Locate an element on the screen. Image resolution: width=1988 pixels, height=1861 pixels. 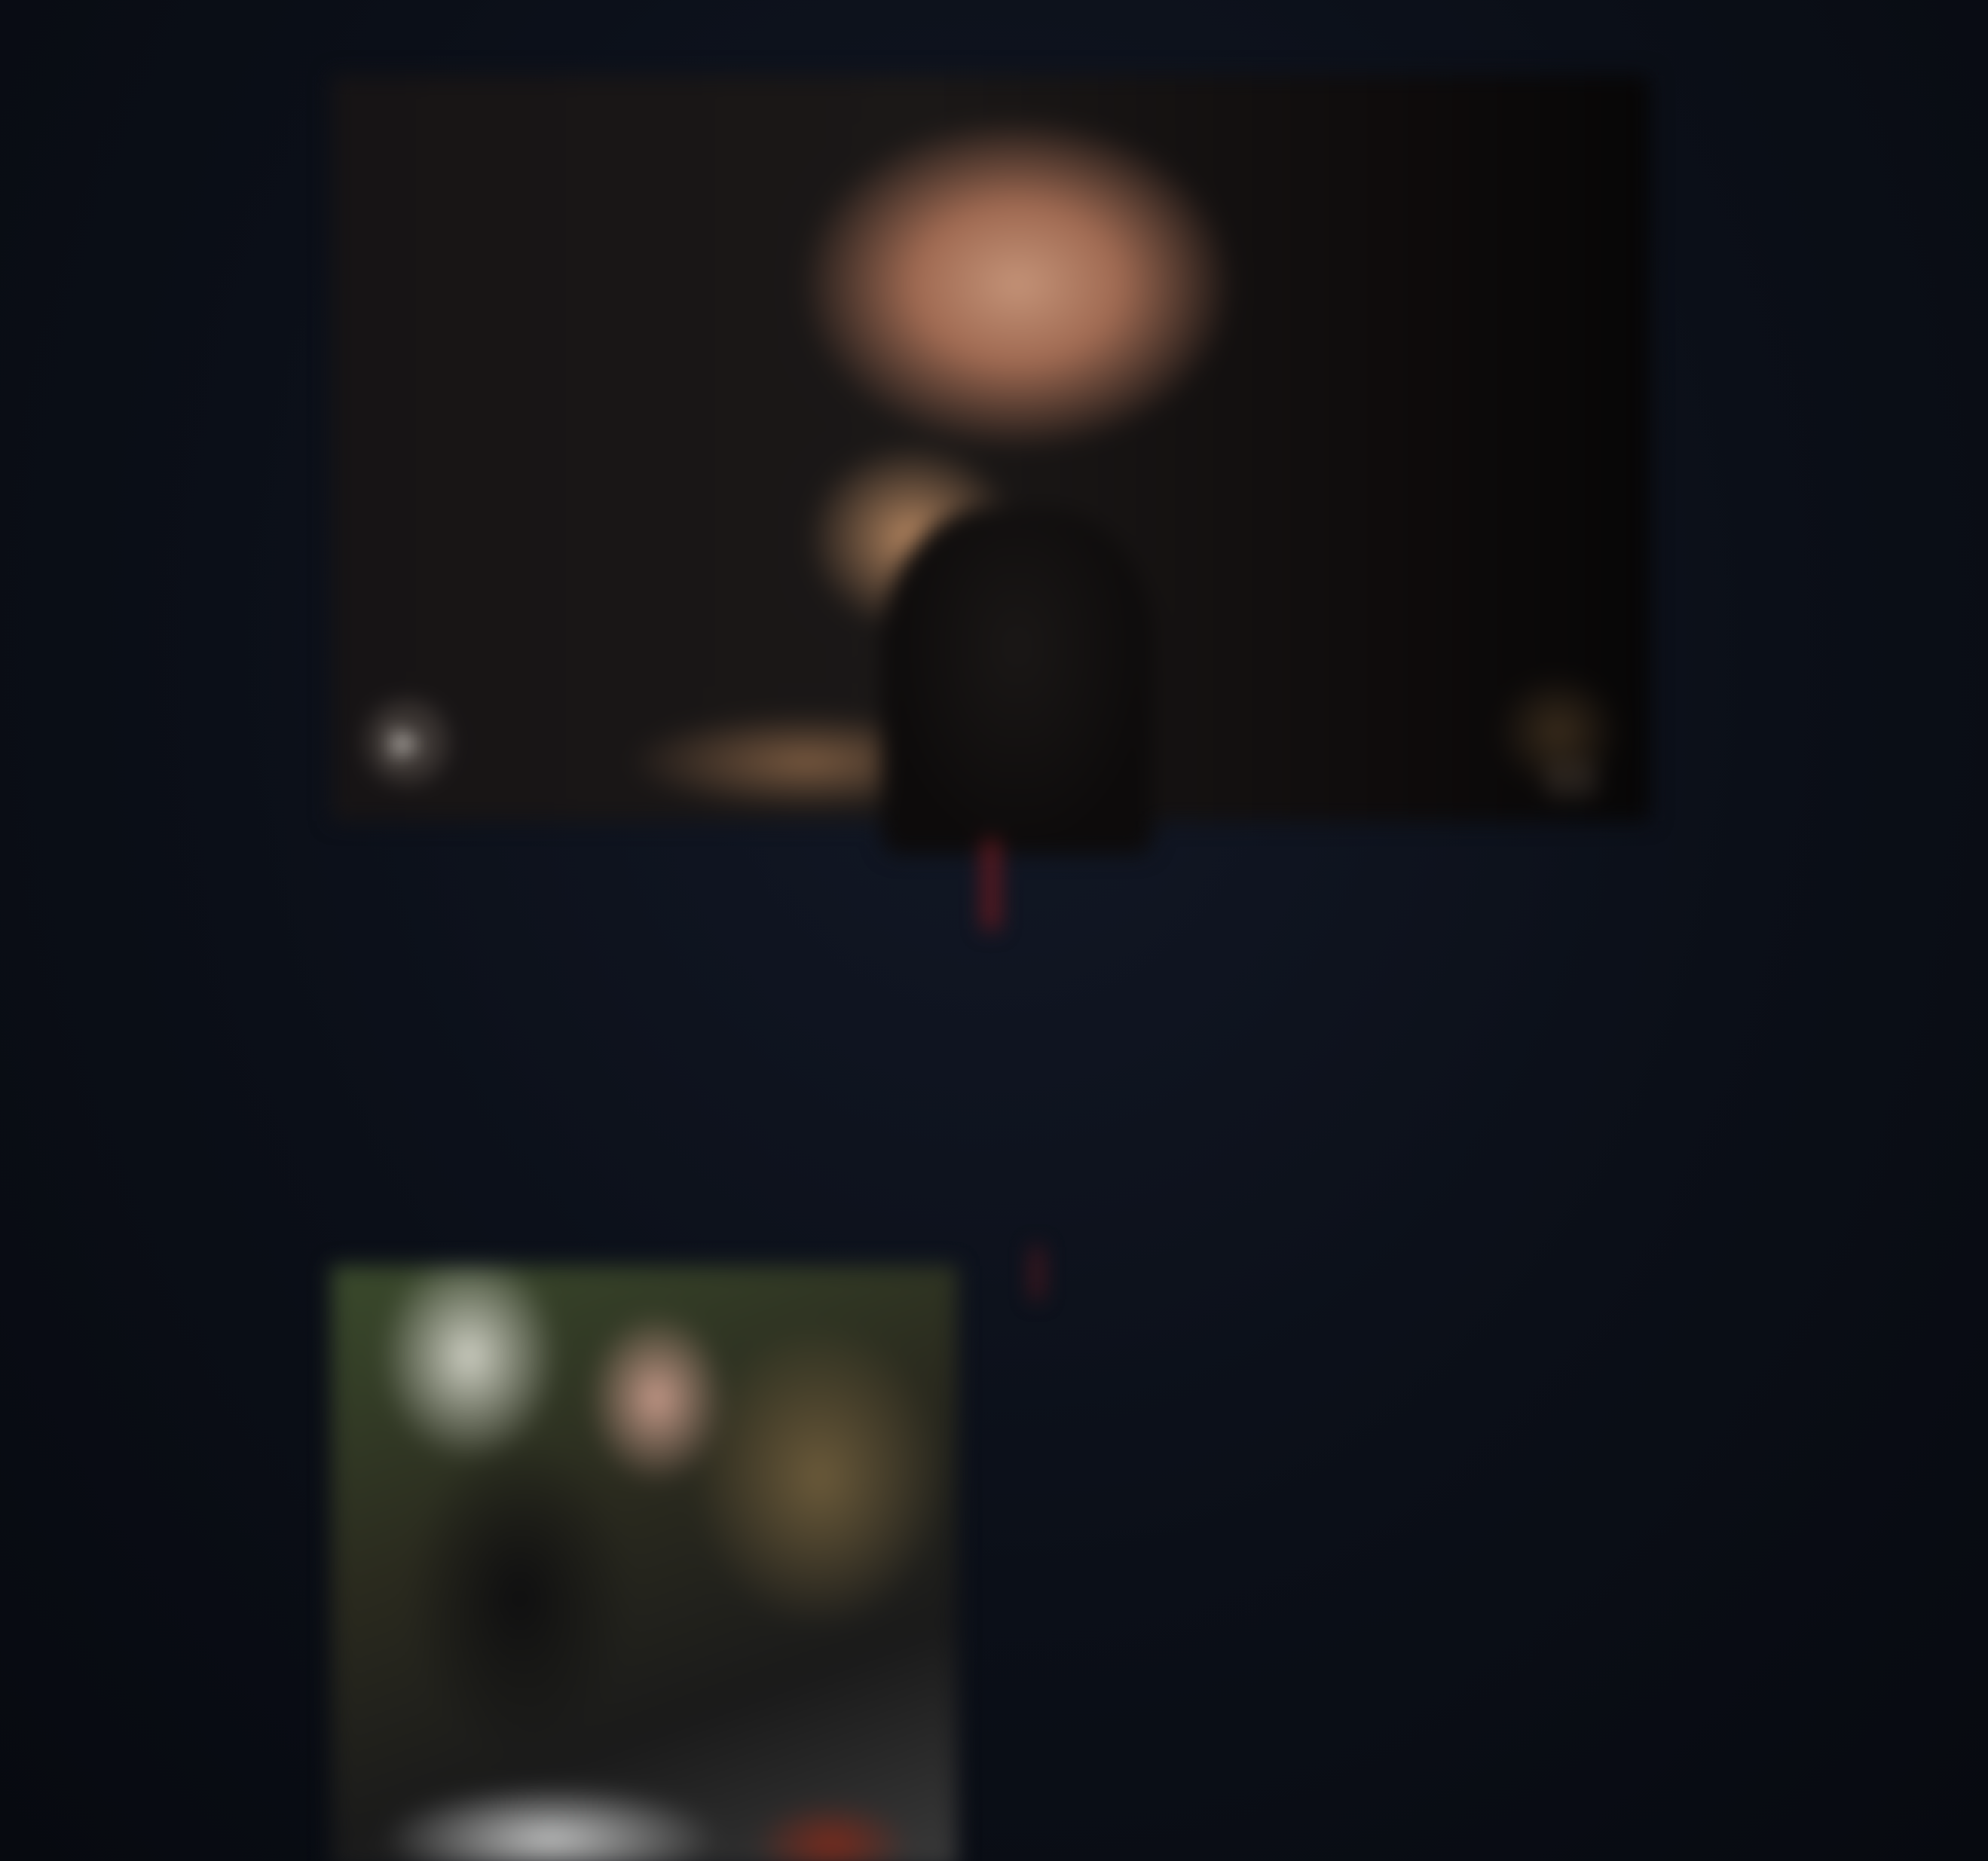
volume-icon is located at coordinates (1571, 780).